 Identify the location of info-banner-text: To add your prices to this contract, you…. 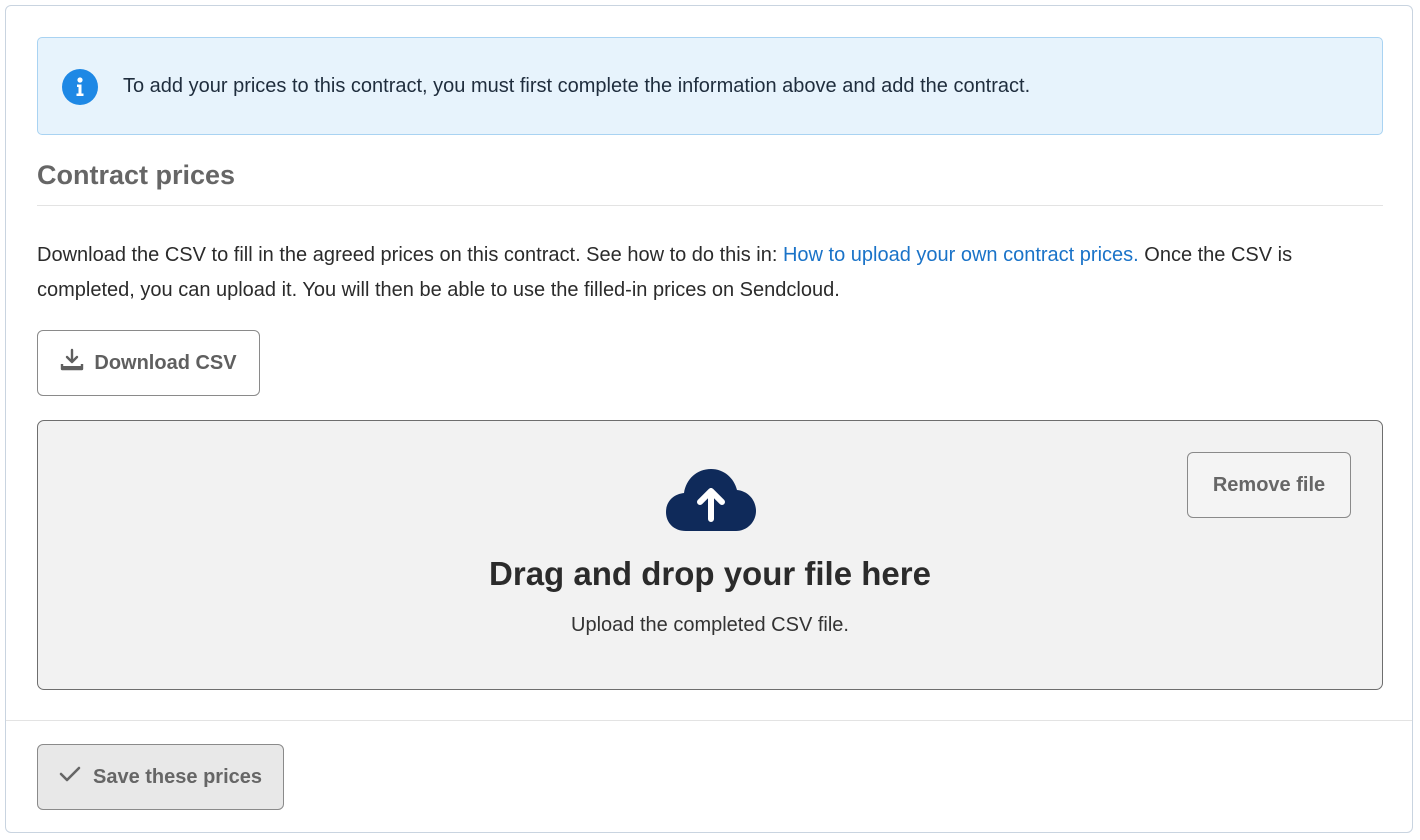
(577, 86).